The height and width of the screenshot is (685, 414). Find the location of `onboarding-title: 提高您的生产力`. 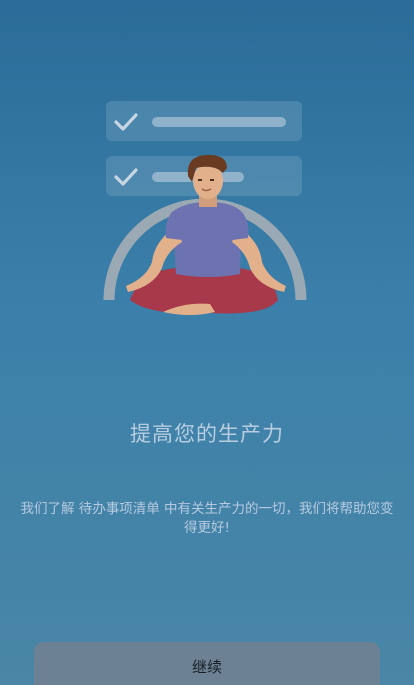

onboarding-title: 提高您的生产力 is located at coordinates (207, 434).